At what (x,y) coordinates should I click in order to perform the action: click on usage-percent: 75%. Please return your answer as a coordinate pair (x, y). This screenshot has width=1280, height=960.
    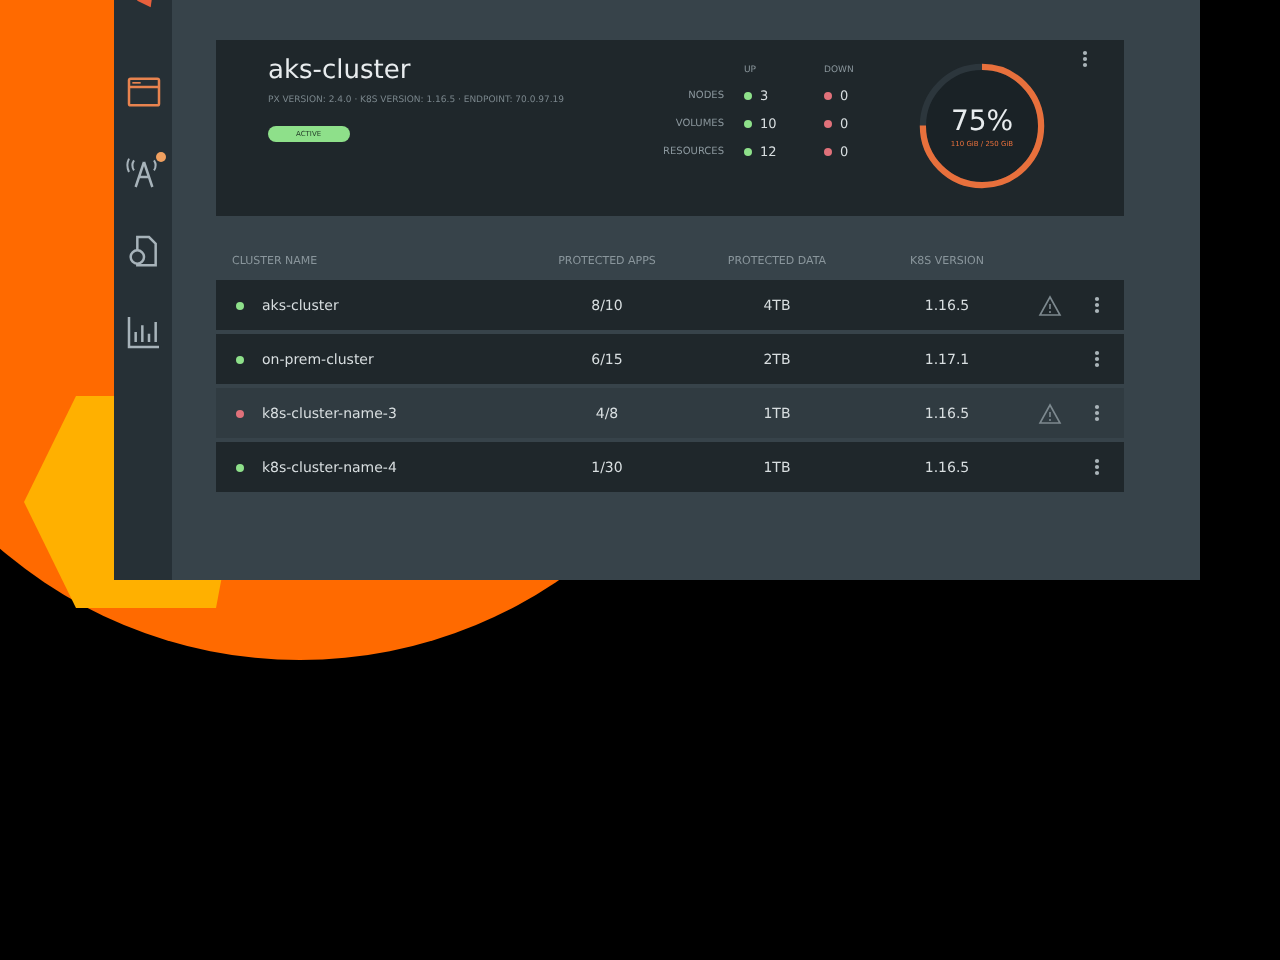
    Looking at the image, I should click on (982, 121).